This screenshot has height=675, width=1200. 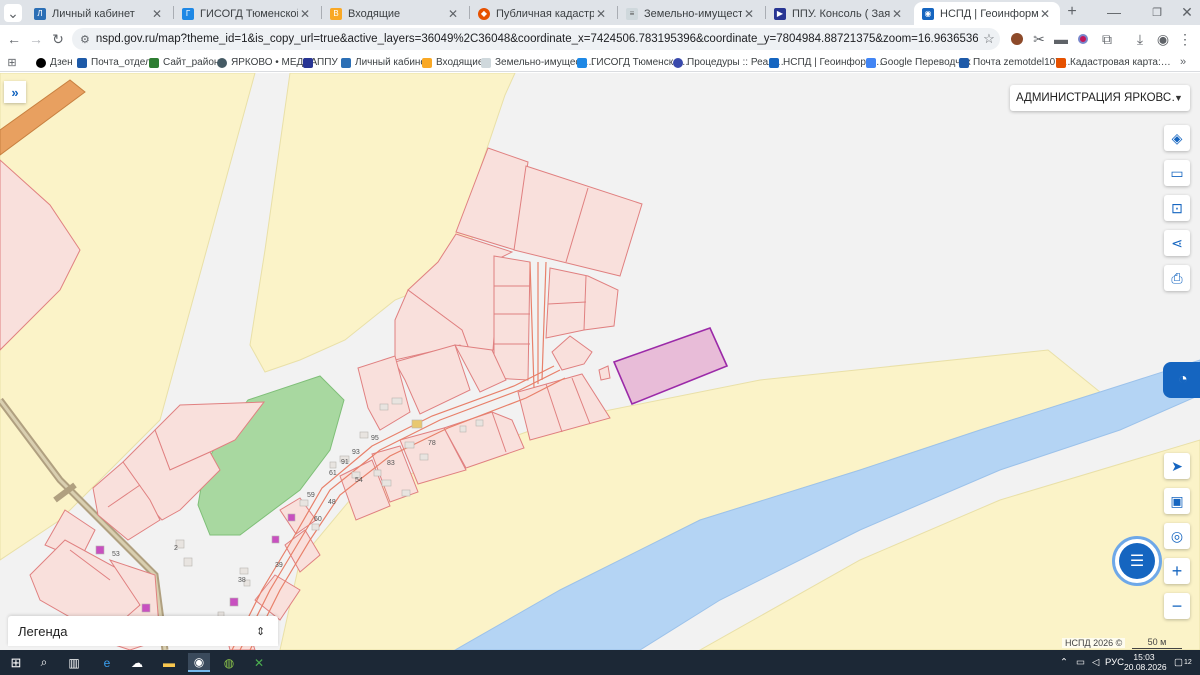 What do you see at coordinates (54, 62) in the screenshot?
I see `bookmark-dzen: Дзен` at bounding box center [54, 62].